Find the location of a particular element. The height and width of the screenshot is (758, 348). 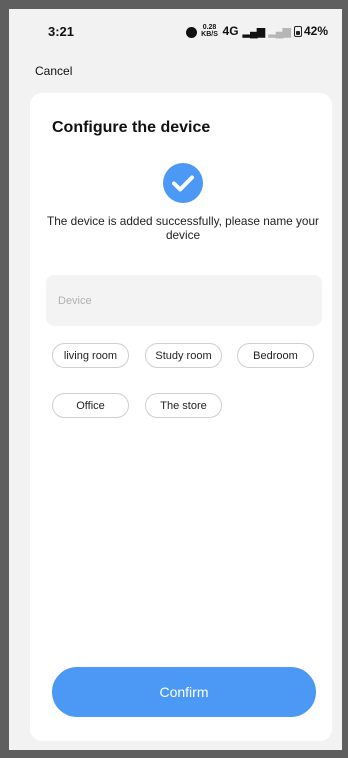

room-chip-office: Office is located at coordinates (90, 405).